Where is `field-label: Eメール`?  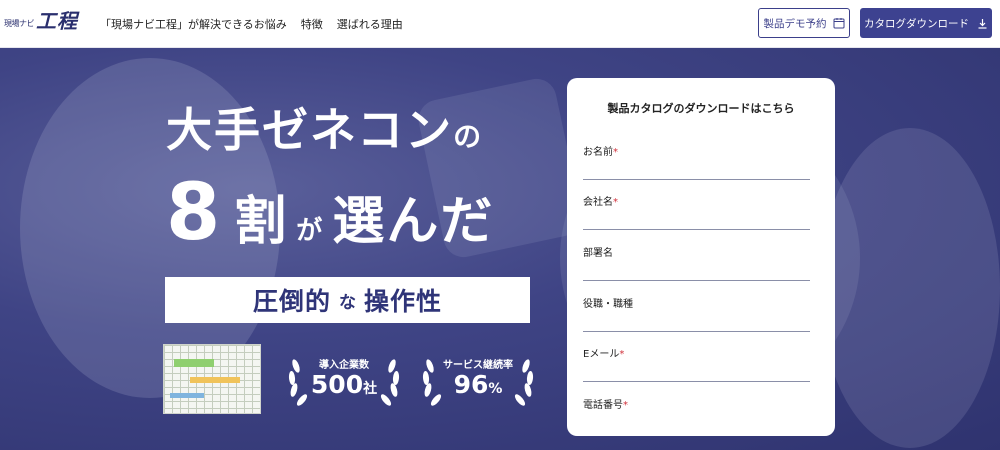
field-label: Eメール is located at coordinates (601, 354).